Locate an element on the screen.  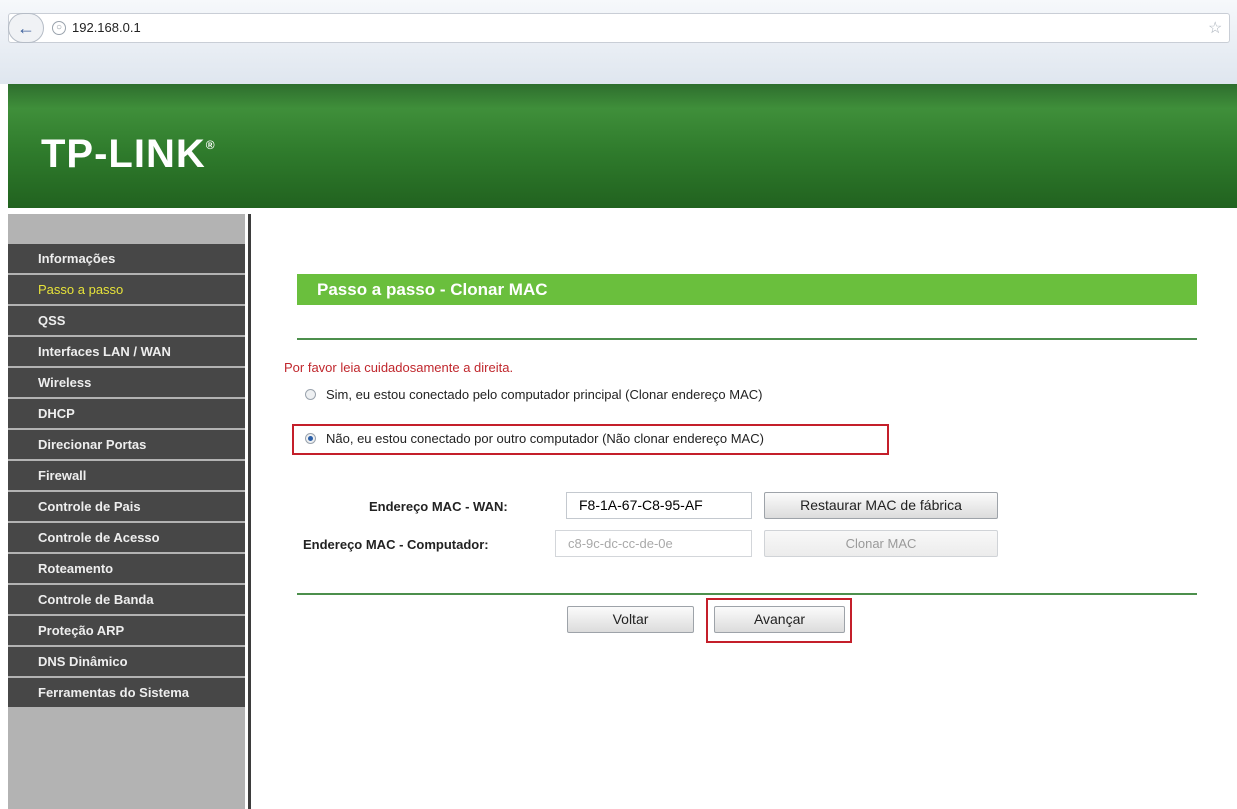
sidebar-item-controle-de-banda: Controle de Banda is located at coordinates (126, 599).